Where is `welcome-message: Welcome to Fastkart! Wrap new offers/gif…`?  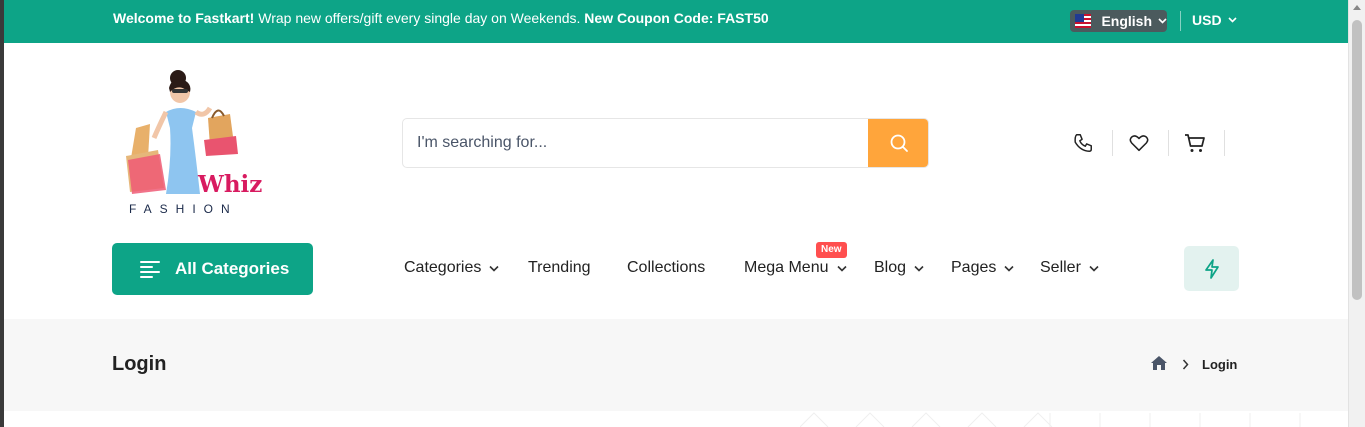
welcome-message: Welcome to Fastkart! Wrap new offers/gif… is located at coordinates (441, 18).